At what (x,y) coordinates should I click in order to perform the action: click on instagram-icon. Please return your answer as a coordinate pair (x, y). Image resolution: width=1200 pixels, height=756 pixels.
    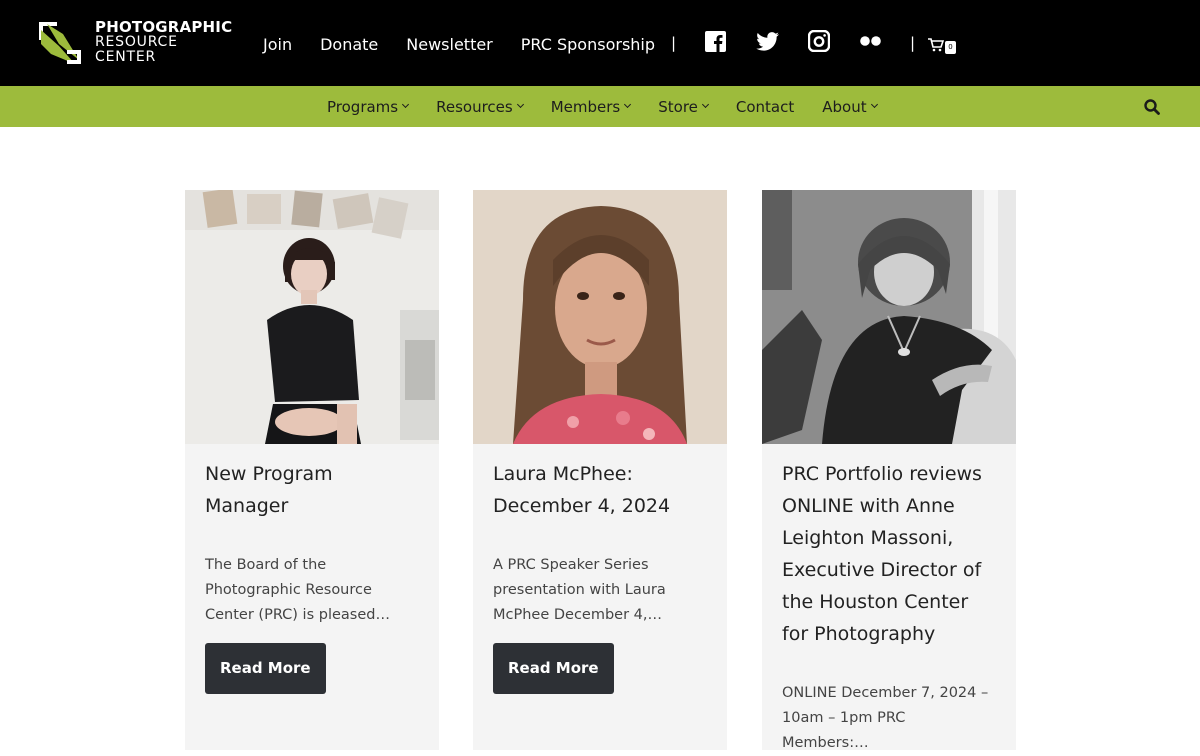
    Looking at the image, I should click on (819, 41).